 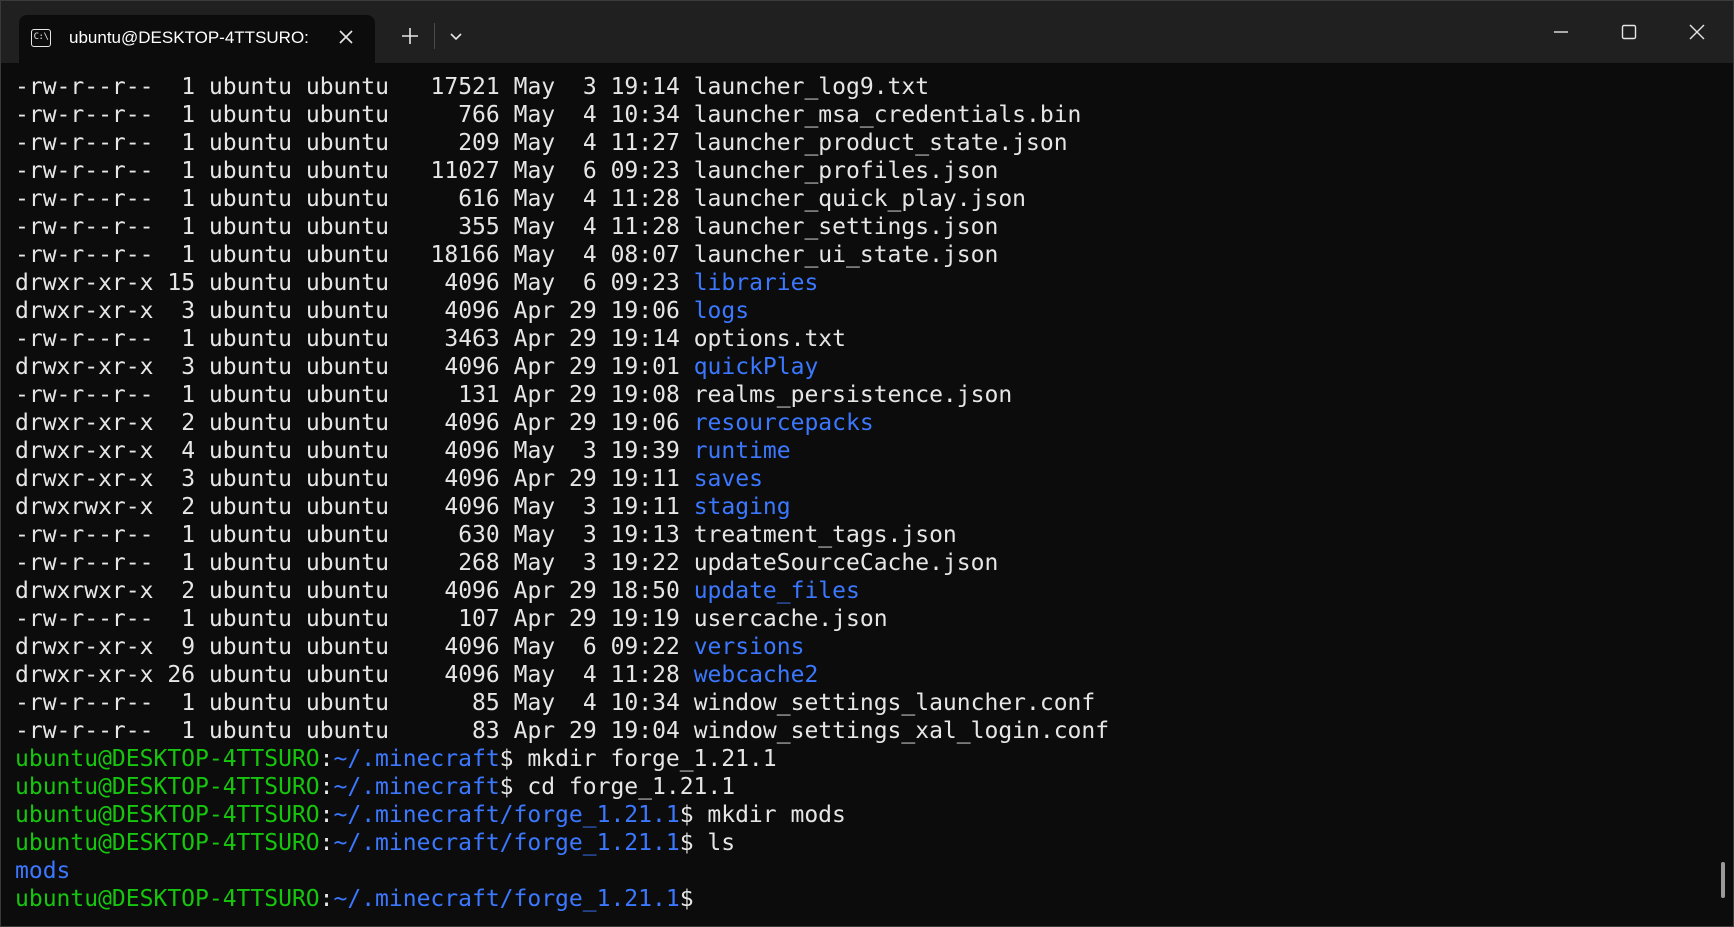 What do you see at coordinates (84, 591) in the screenshot?
I see `file-permissions: drwxrwxr-x` at bounding box center [84, 591].